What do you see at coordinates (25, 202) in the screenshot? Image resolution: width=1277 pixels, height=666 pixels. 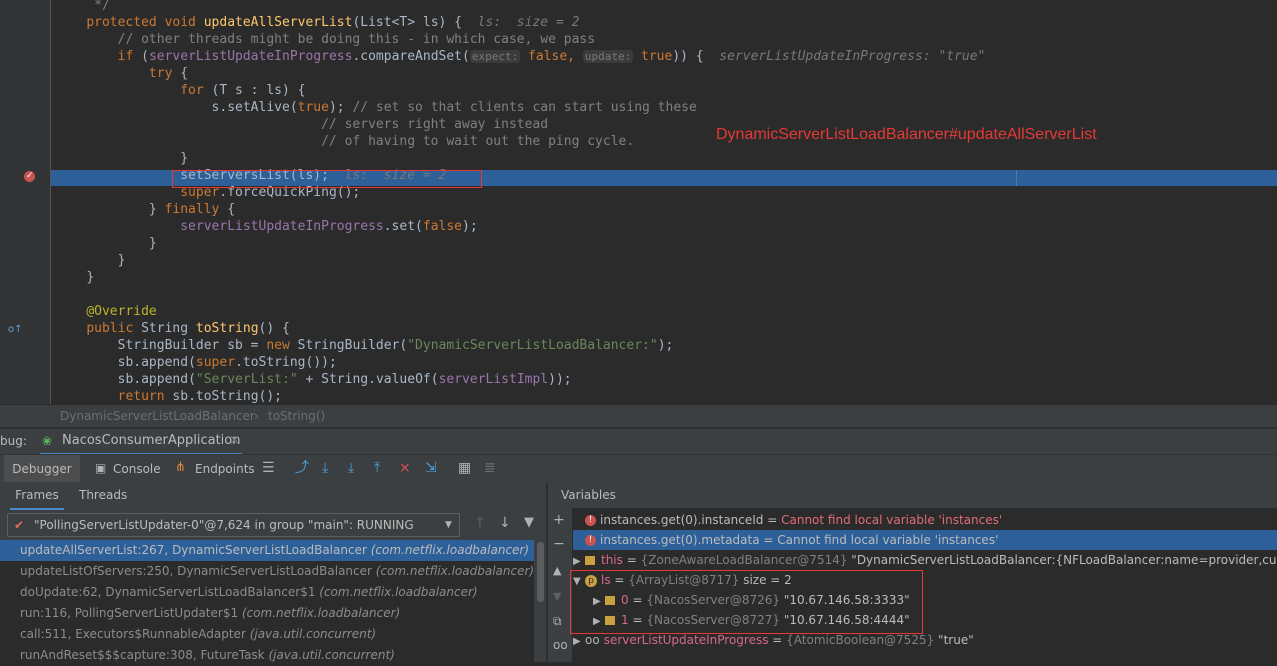 I see `editor-gutter` at bounding box center [25, 202].